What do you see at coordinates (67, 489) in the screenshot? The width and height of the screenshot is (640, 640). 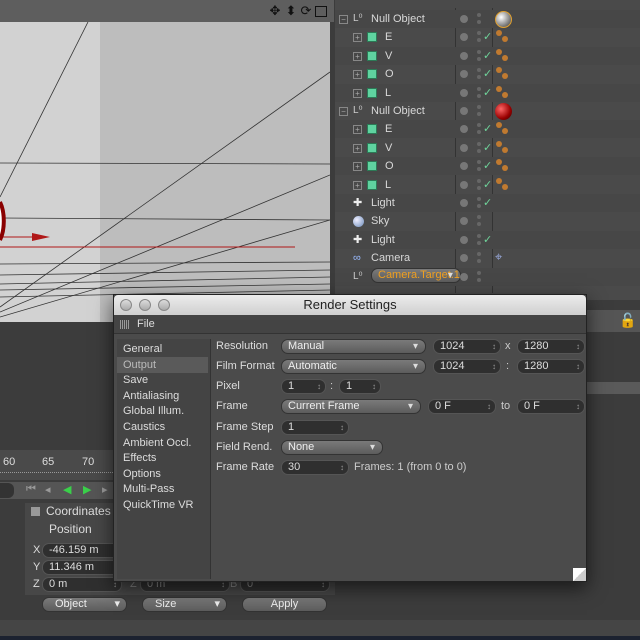 I see `play-backward-icon: ◀` at bounding box center [67, 489].